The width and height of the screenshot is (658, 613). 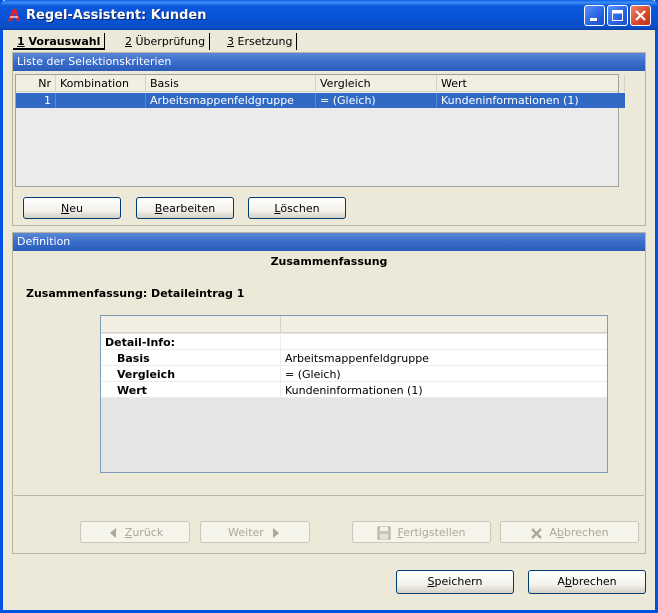 What do you see at coordinates (189, 208) in the screenshot?
I see `edit-button-label: earbeiten` at bounding box center [189, 208].